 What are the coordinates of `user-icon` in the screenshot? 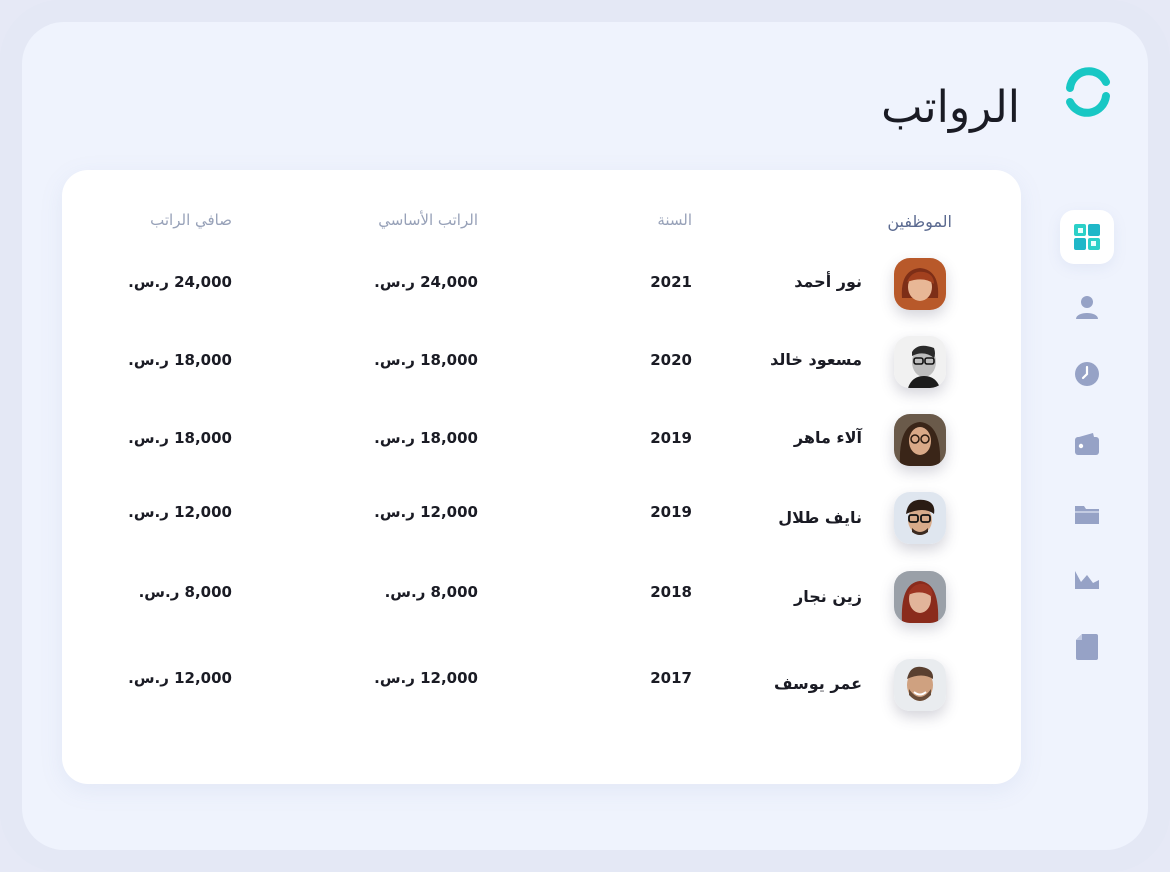 It's located at (1087, 307).